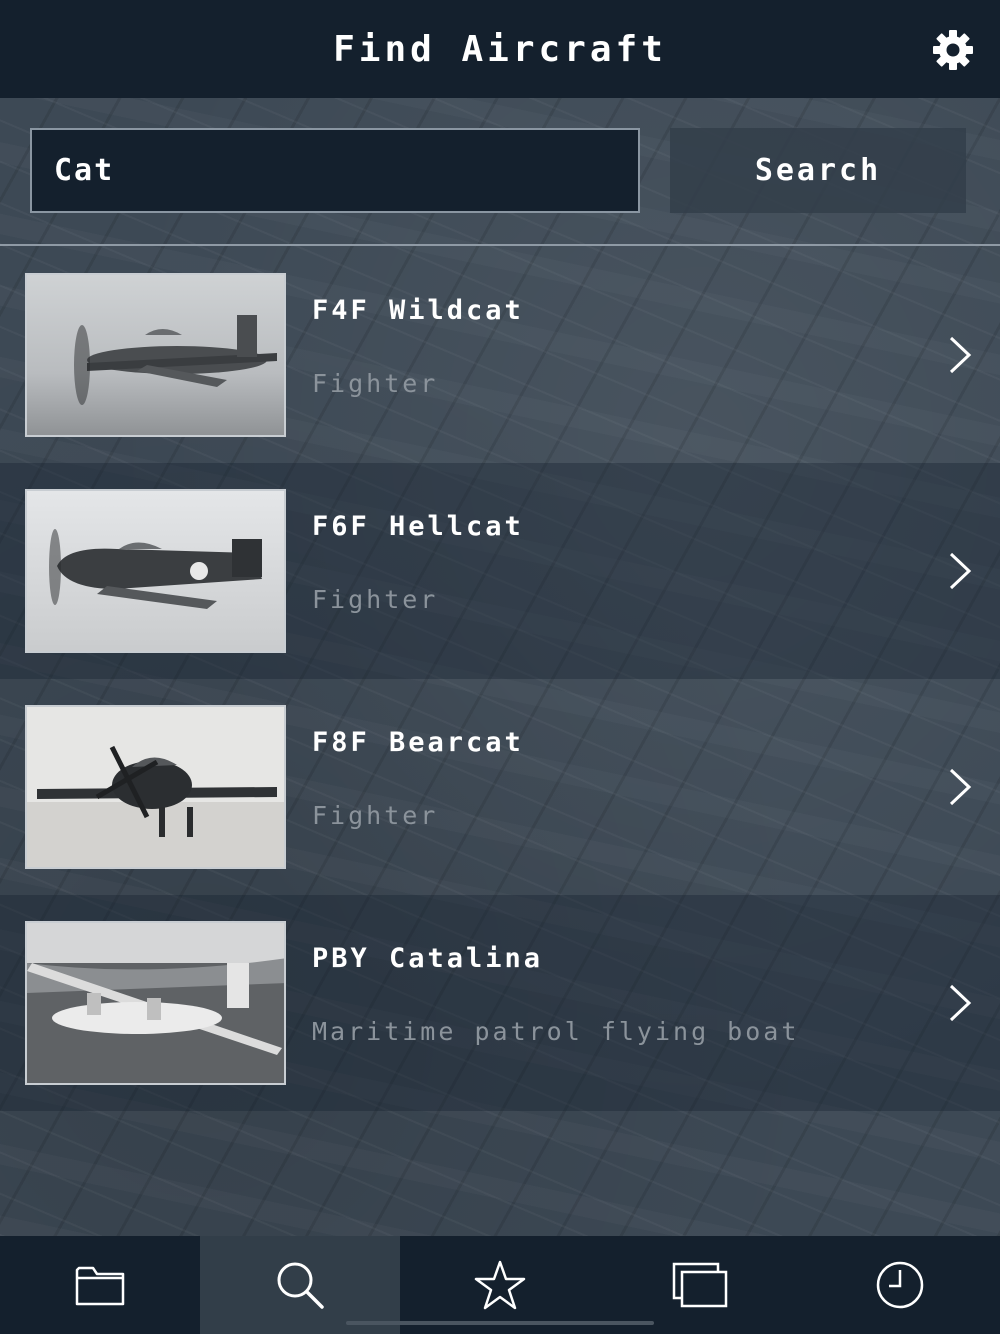 This screenshot has width=1000, height=1334. I want to click on search-button-label: Search, so click(818, 170).